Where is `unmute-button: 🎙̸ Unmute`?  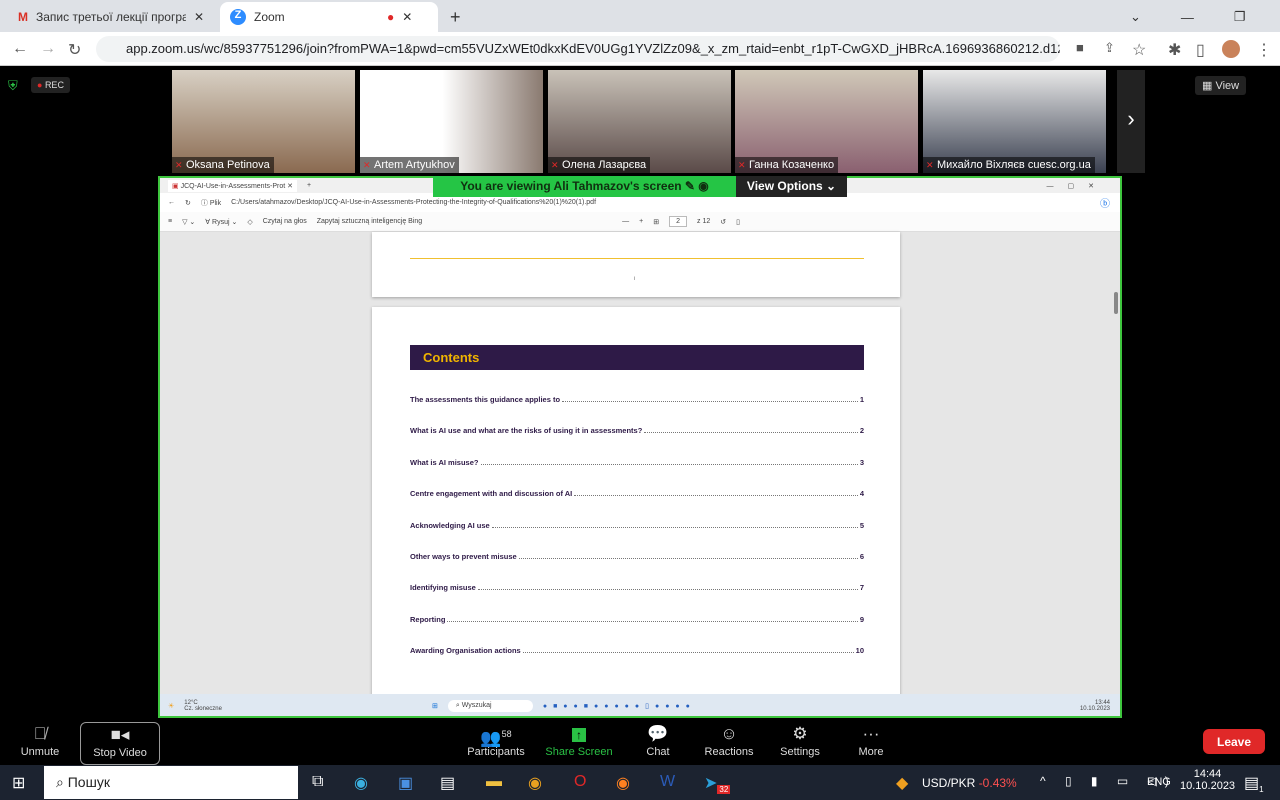 unmute-button: 🎙̸ Unmute is located at coordinates (40, 740).